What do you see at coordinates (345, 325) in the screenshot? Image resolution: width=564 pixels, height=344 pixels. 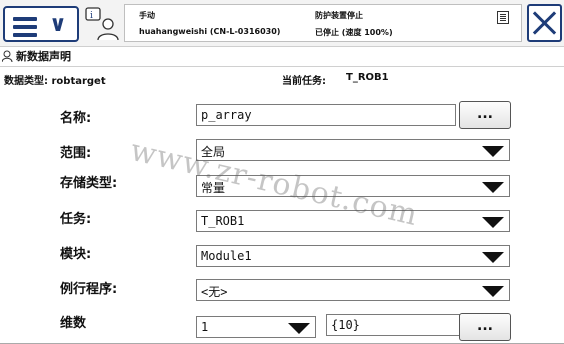 I see `array-size-value: {10}` at bounding box center [345, 325].